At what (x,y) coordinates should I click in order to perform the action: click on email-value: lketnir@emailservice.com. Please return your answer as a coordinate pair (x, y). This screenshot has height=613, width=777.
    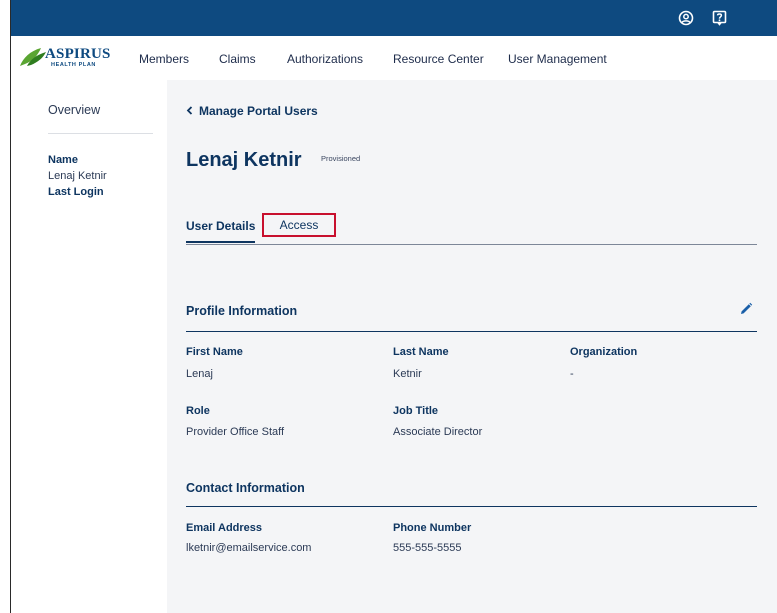
    Looking at the image, I should click on (249, 548).